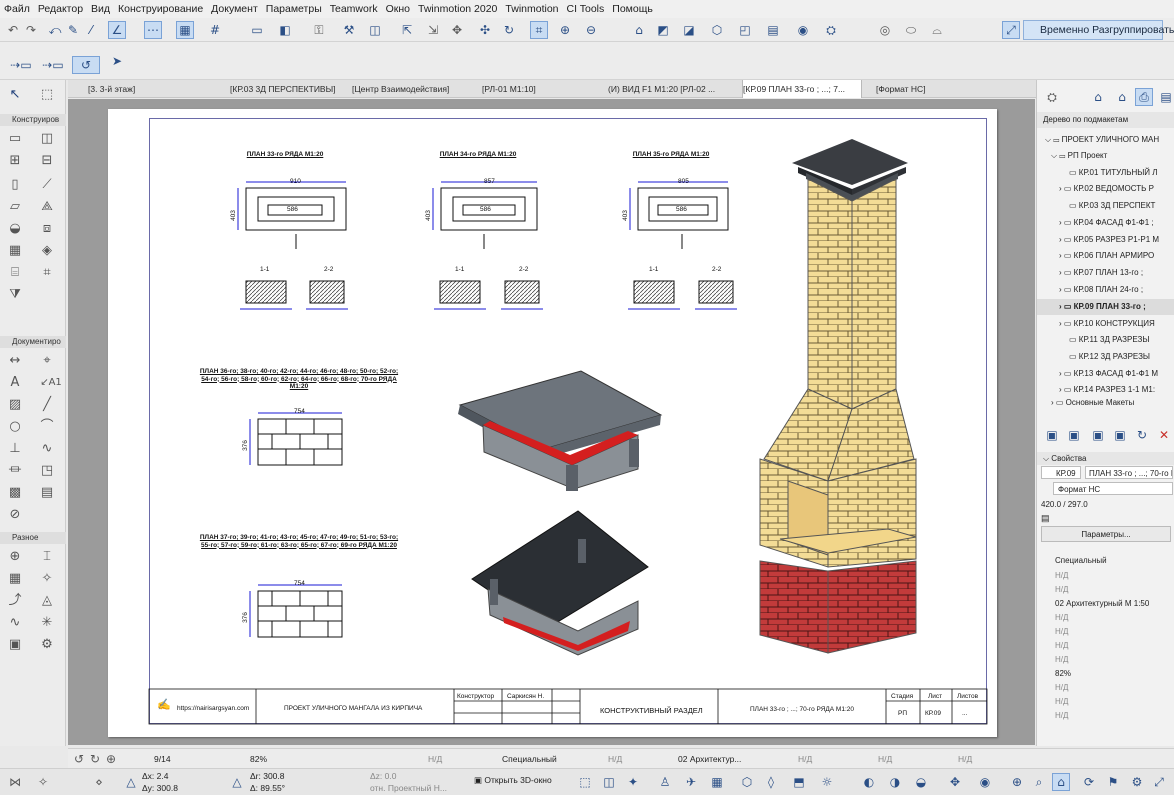  Describe the element at coordinates (869, 782) in the screenshot. I see `filter-icon: ◐` at that location.